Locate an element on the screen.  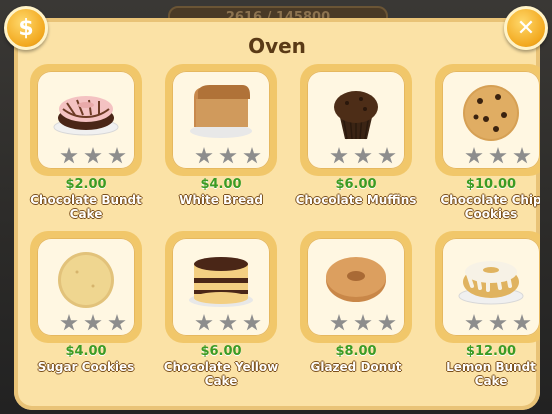
recipe-card-chocolate-yellow-cake: $6.00 Chocolate Yellow Cake is located at coordinates (221, 311).